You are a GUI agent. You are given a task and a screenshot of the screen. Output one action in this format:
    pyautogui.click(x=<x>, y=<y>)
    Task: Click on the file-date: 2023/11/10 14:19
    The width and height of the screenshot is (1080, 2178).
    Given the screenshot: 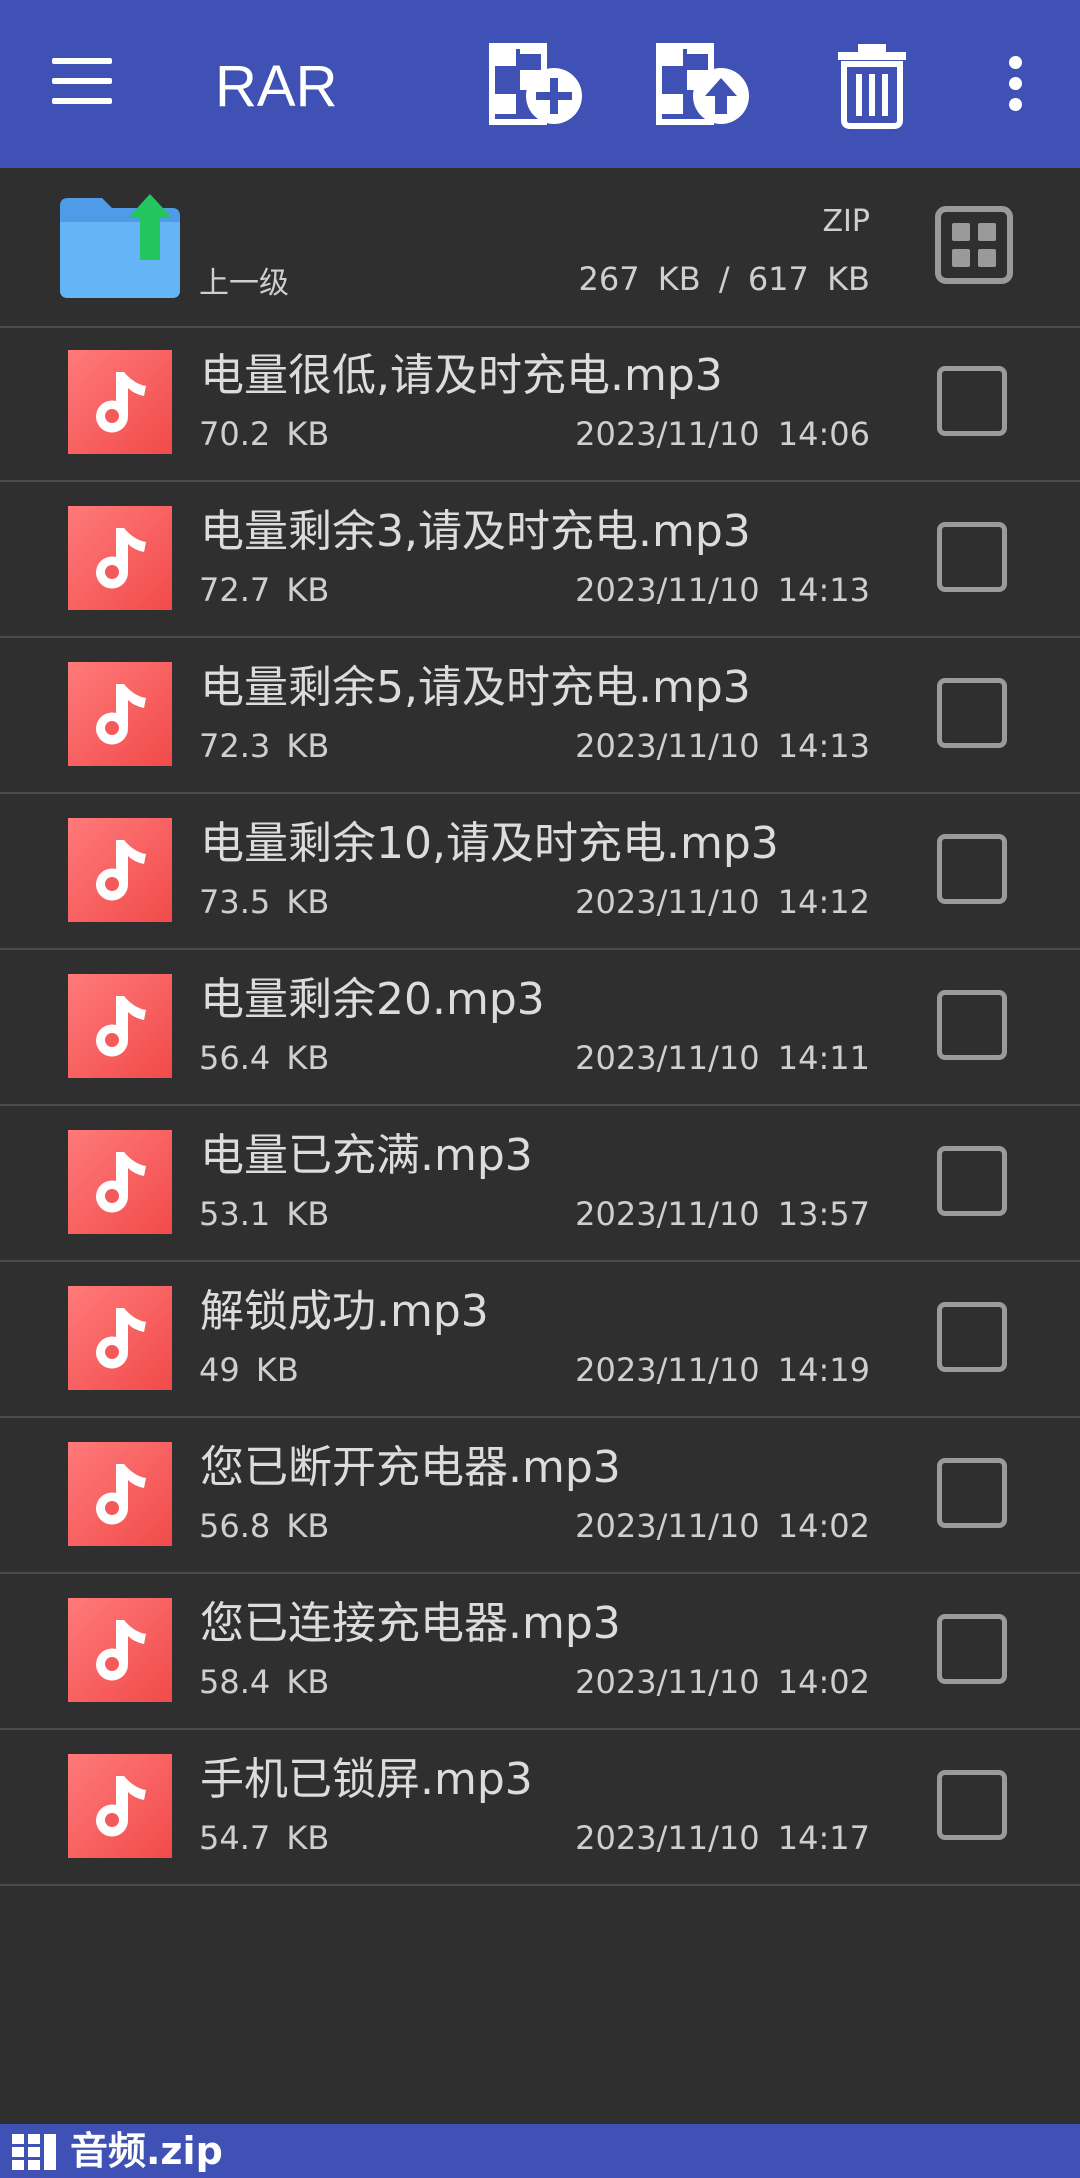 What is the action you would take?
    pyautogui.click(x=722, y=1370)
    